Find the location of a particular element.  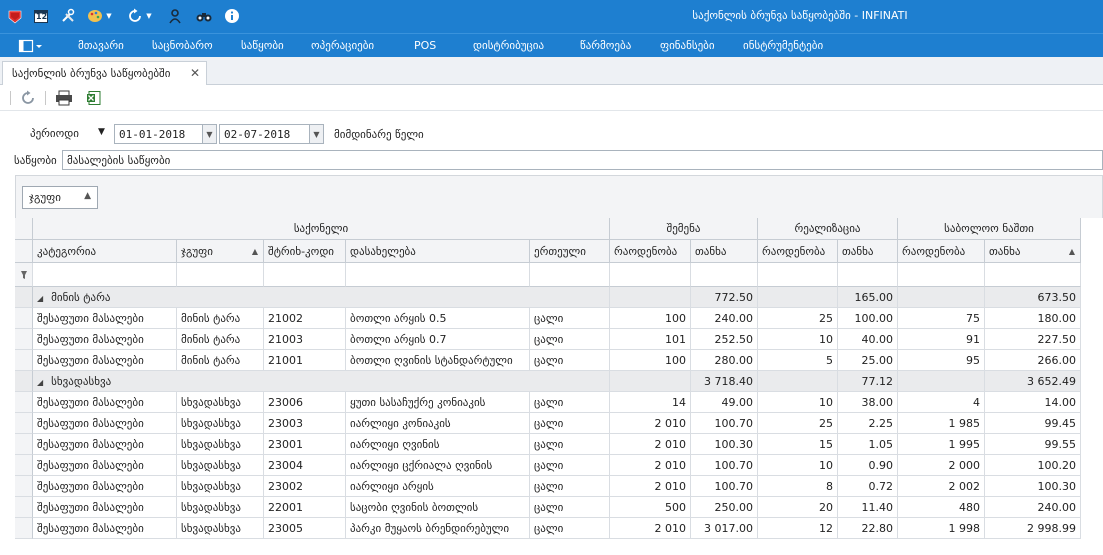

cell-sale-amount: 40.00 is located at coordinates (868, 339).